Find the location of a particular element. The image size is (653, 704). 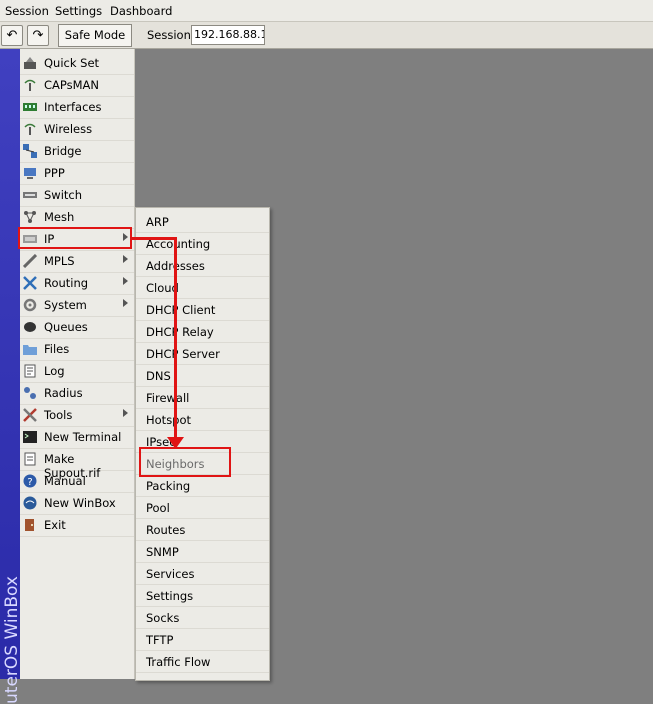

sidebar-item-system: System is located at coordinates (77, 305).